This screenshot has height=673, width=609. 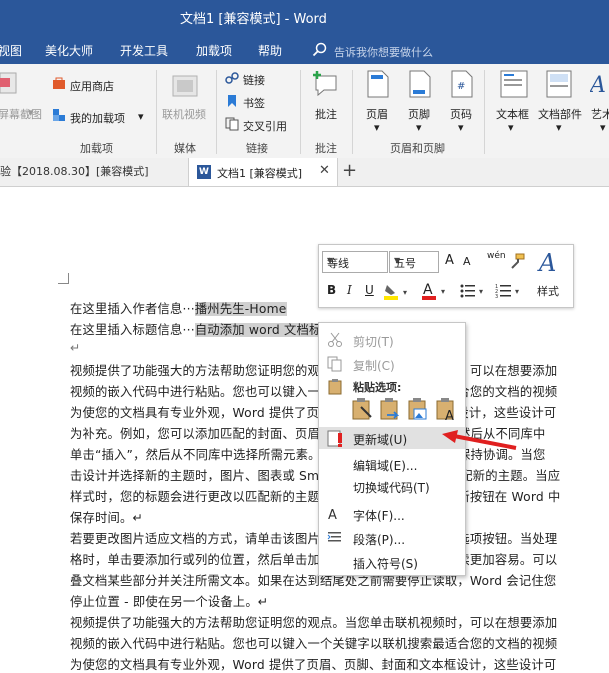 I want to click on svg-text: 3, so click(x=496, y=296).